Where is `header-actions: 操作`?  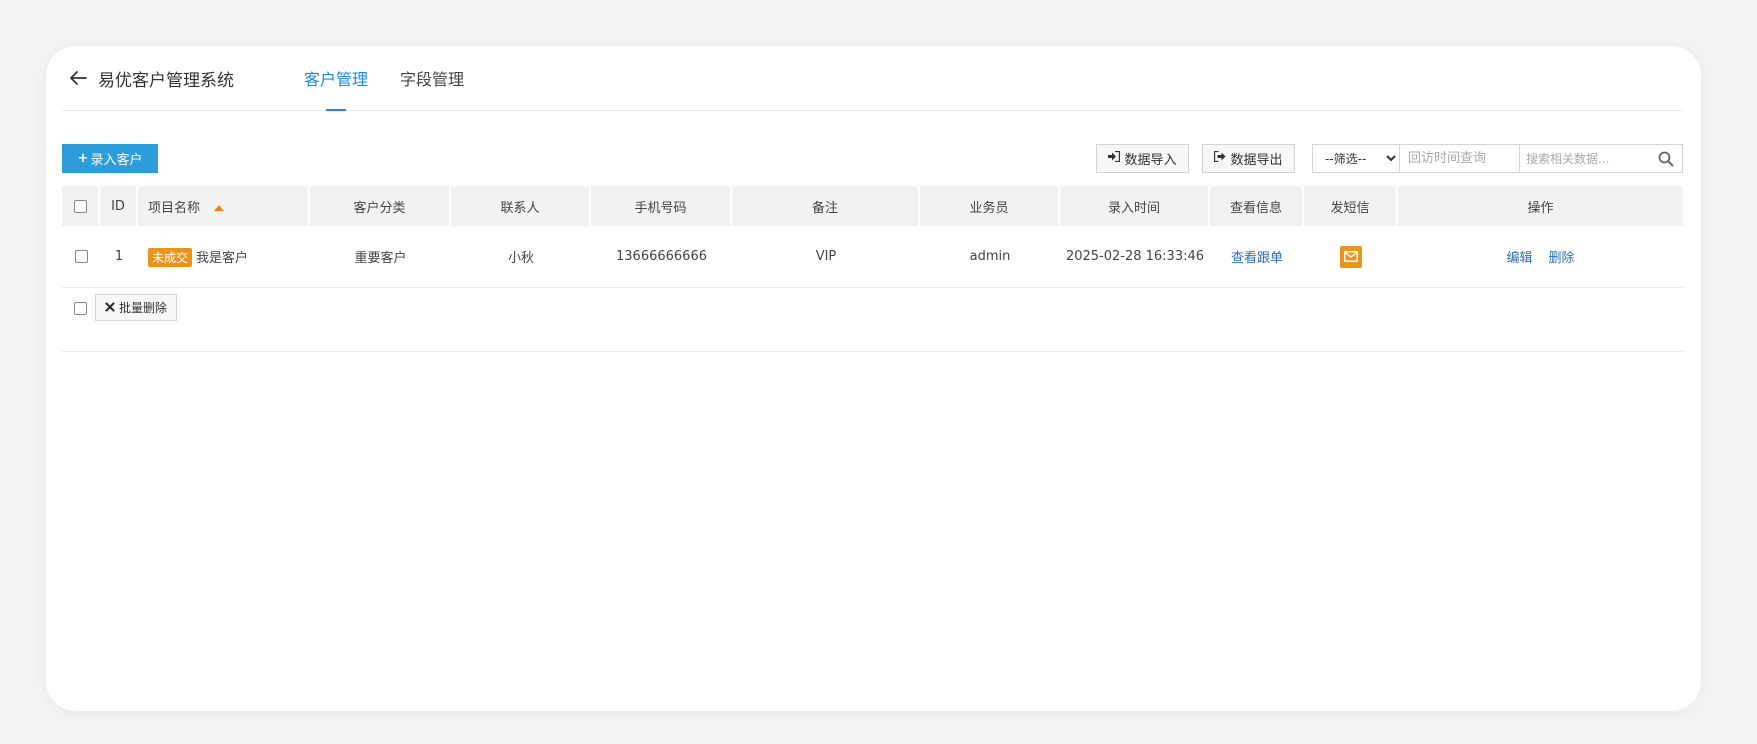
header-actions: 操作 is located at coordinates (1540, 206).